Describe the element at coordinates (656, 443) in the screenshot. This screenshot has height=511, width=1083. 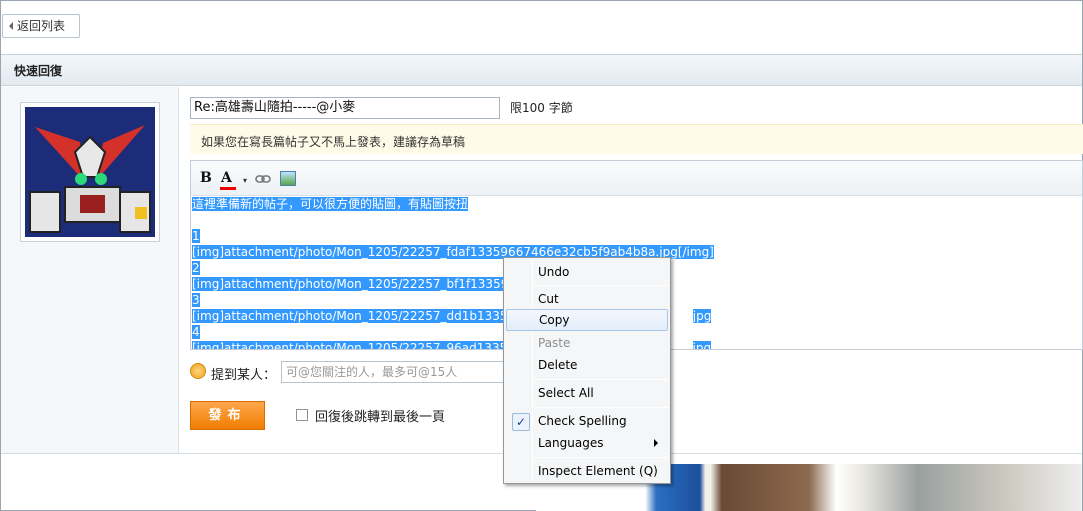
I see `submenu-arrow-icon` at that location.